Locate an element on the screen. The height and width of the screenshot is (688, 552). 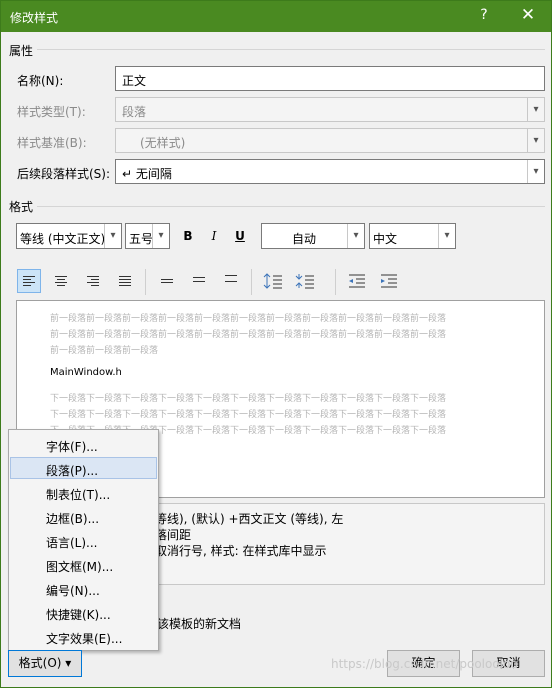
format-divider is located at coordinates (291, 206).